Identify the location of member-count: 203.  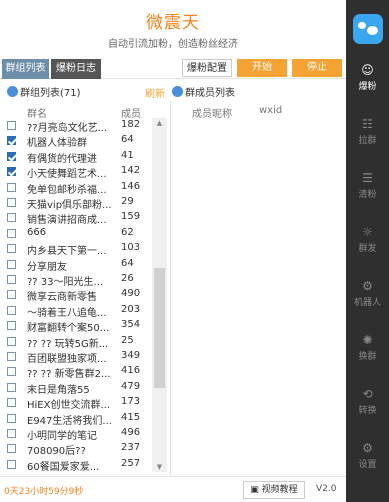
(131, 309).